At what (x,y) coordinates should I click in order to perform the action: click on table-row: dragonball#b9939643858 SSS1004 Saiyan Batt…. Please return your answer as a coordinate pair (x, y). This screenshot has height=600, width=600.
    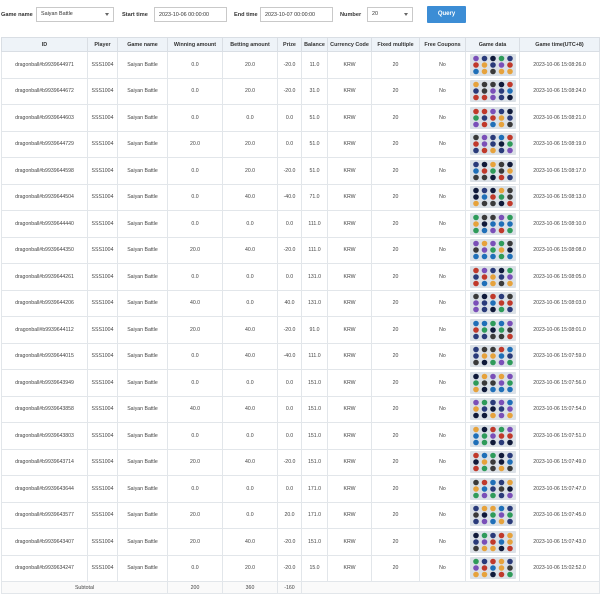
    Looking at the image, I should click on (300, 409).